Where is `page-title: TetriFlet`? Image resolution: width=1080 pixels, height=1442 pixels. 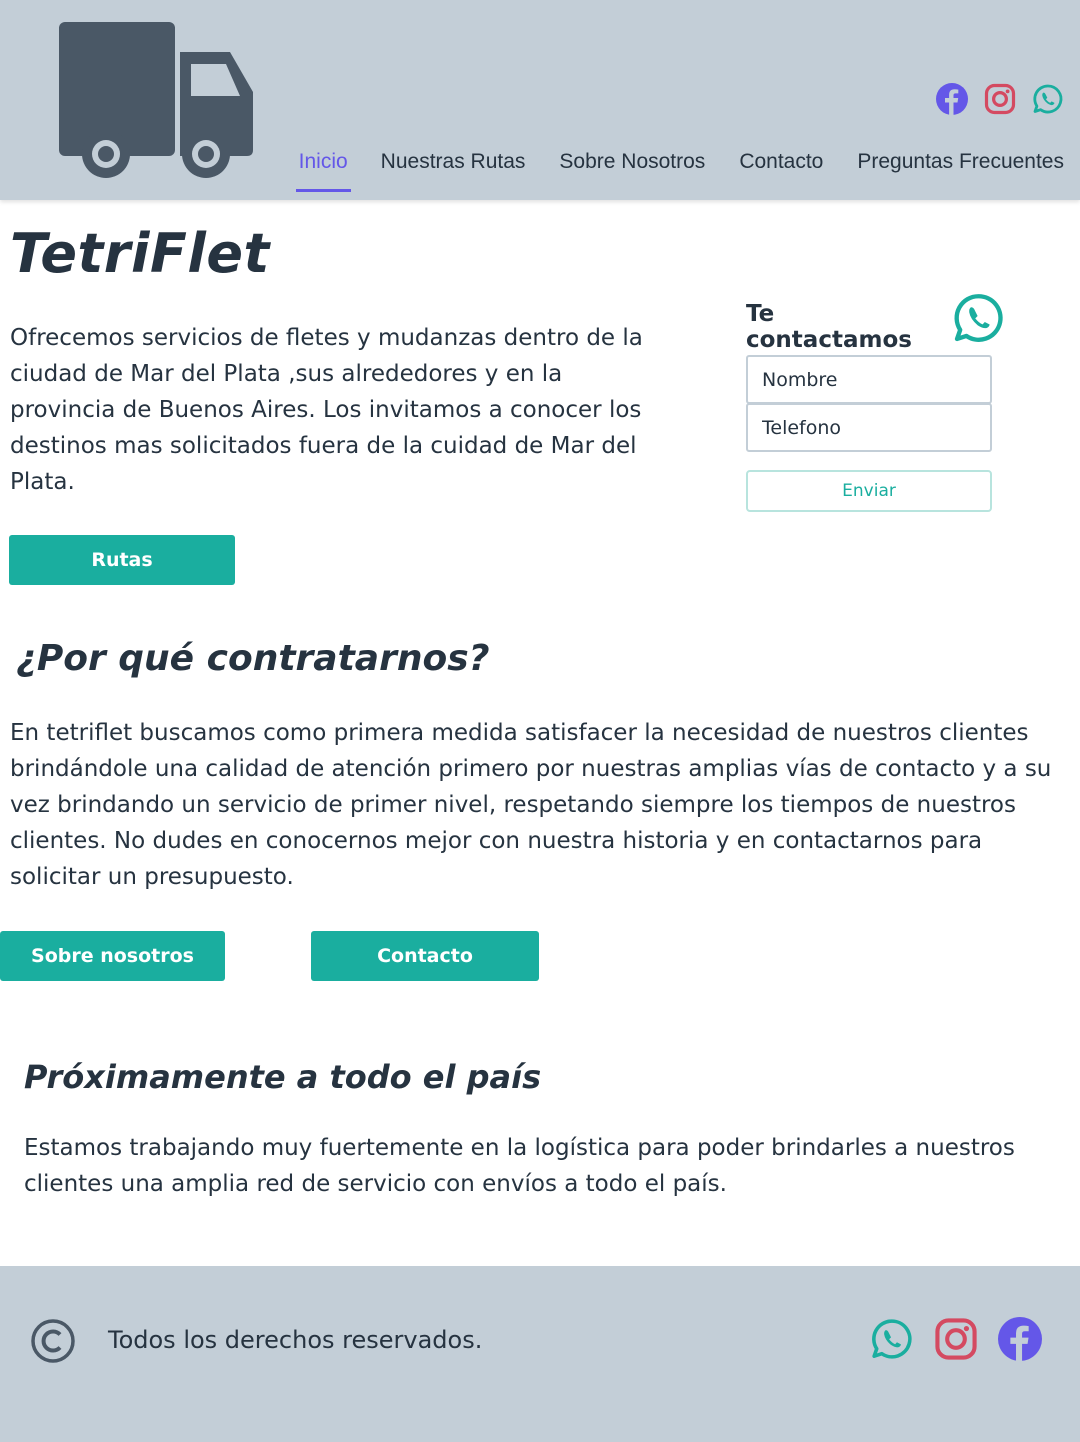 page-title: TetriFlet is located at coordinates (140, 253).